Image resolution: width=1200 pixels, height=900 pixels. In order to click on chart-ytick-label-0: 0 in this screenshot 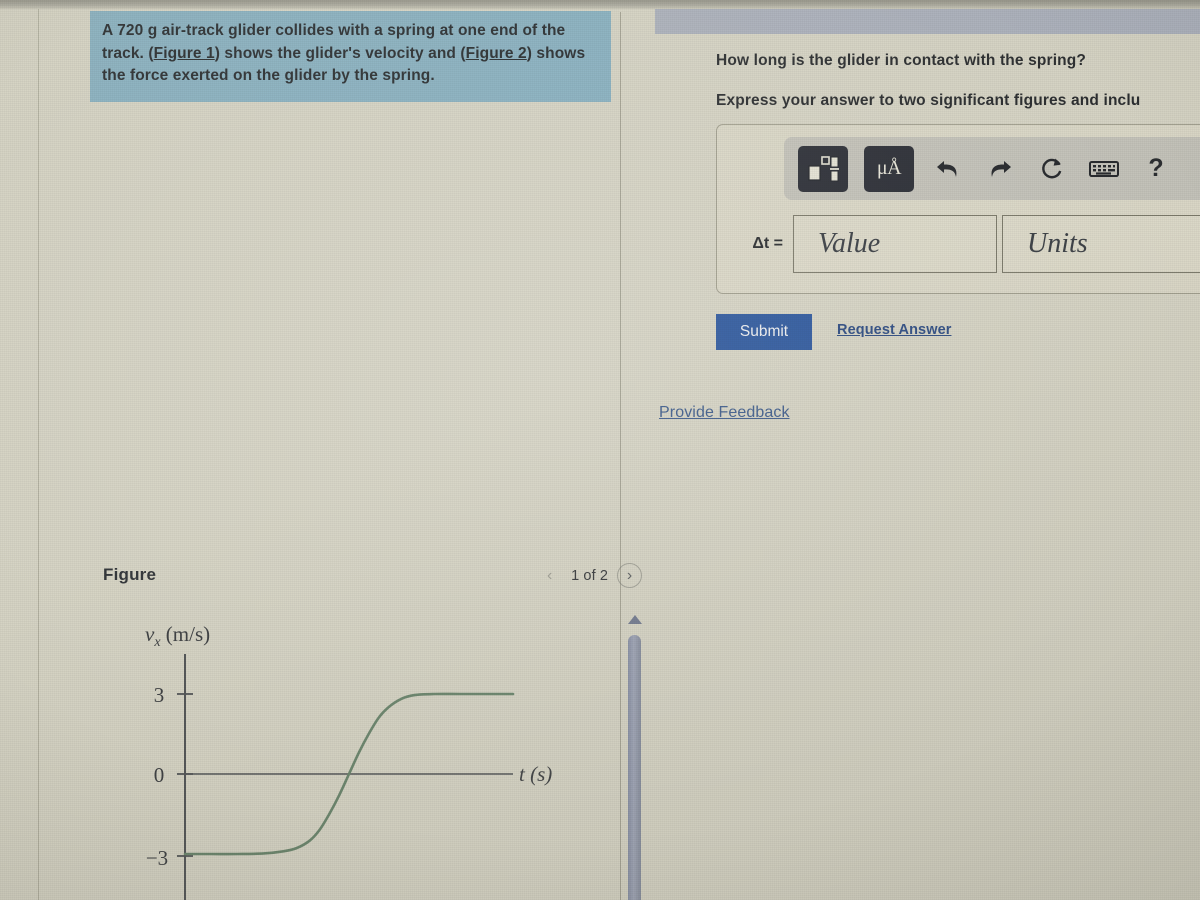, I will do `click(159, 775)`.